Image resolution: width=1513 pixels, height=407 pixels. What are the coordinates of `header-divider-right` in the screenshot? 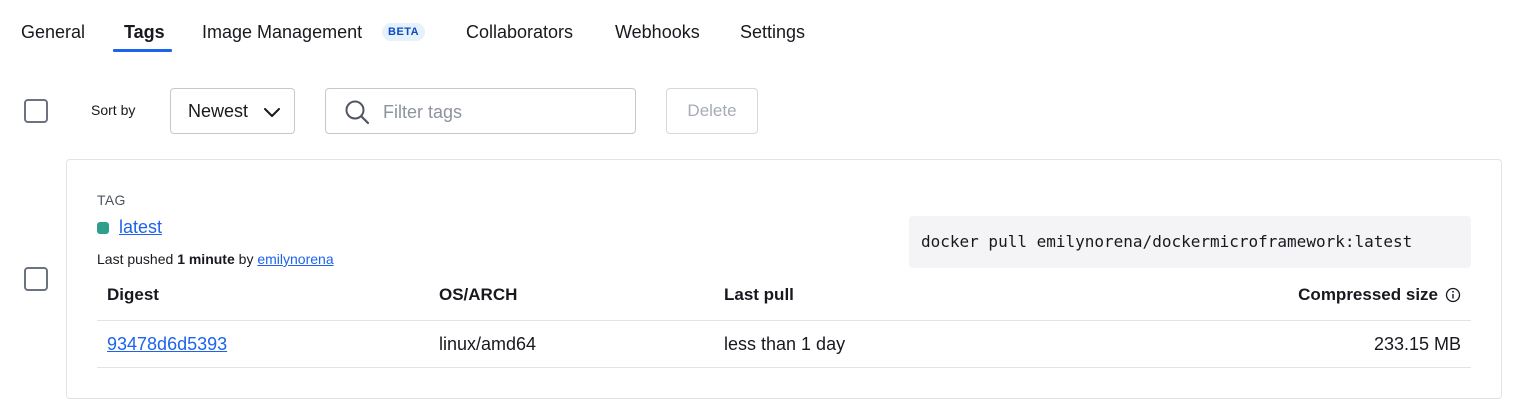 It's located at (1256, 320).